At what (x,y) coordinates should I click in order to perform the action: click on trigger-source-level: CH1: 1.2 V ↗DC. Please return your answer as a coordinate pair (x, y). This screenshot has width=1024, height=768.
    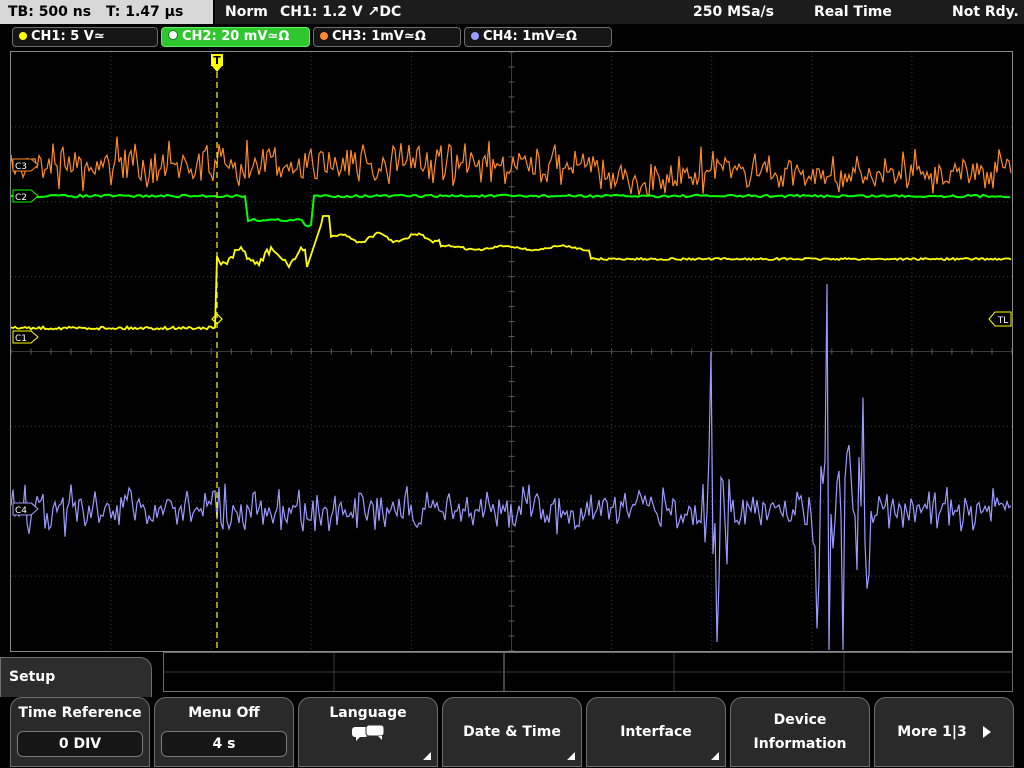
    Looking at the image, I should click on (341, 12).